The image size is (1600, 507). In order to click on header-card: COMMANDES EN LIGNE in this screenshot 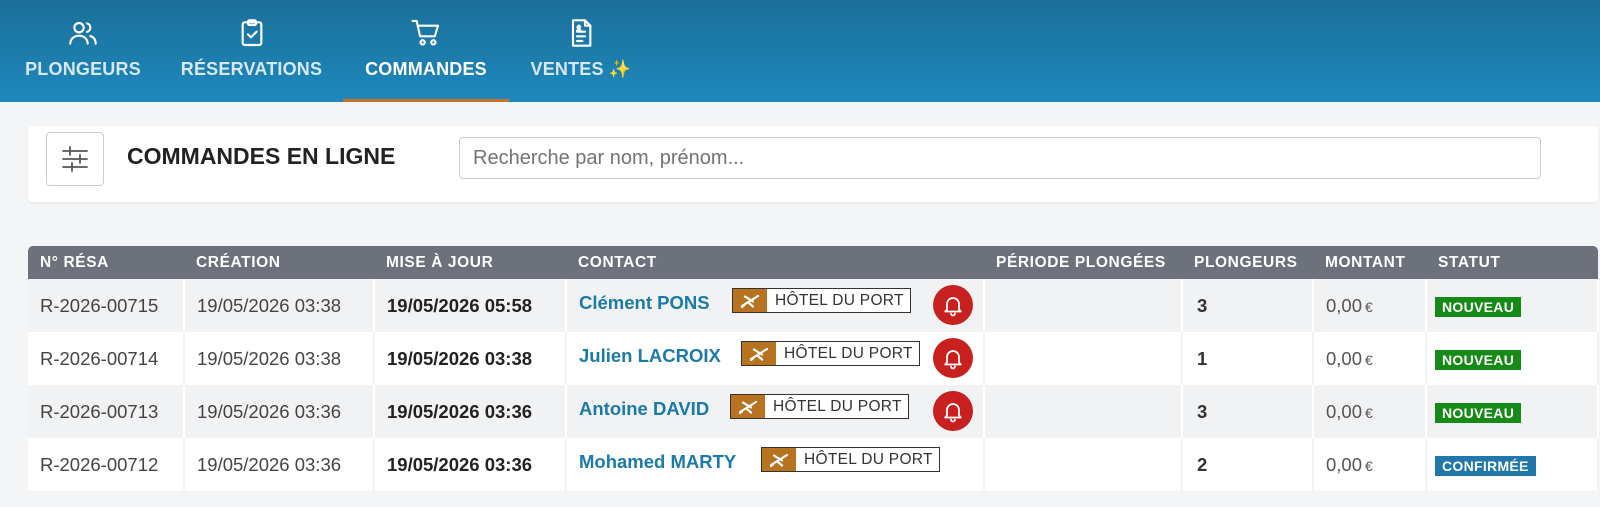, I will do `click(813, 164)`.